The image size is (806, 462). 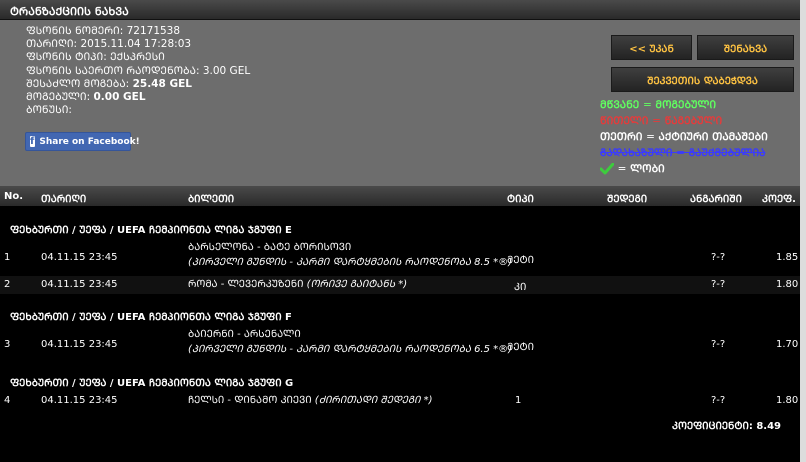 I want to click on event-name: ᲑᲐᲠᲡᲔᲚᲝᲜᲐ - ᲑᲐᲢᲔ ᲑᲝᲠᲘᲡᲝᲕᲘ, so click(x=270, y=247).